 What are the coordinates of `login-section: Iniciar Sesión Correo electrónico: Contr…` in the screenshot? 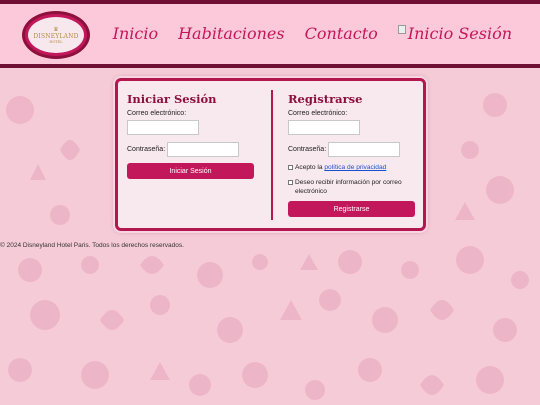 It's located at (192, 135).